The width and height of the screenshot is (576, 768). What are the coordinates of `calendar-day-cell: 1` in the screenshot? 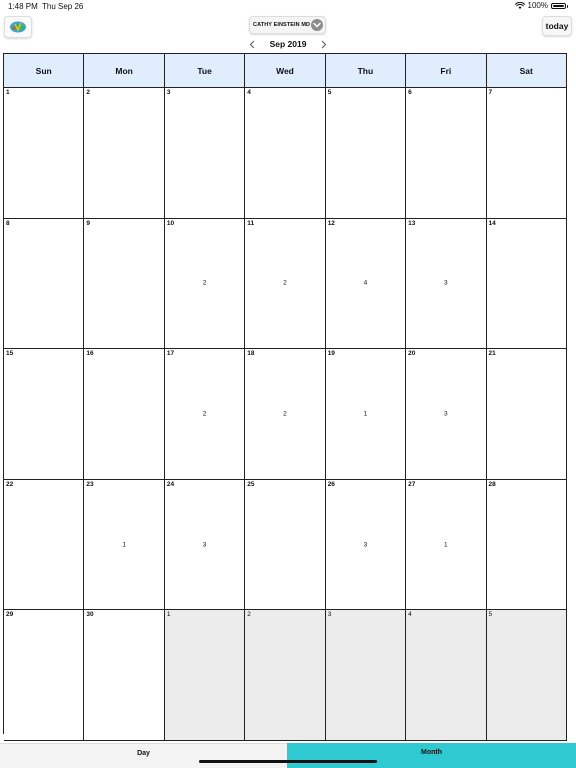 It's located at (44, 153).